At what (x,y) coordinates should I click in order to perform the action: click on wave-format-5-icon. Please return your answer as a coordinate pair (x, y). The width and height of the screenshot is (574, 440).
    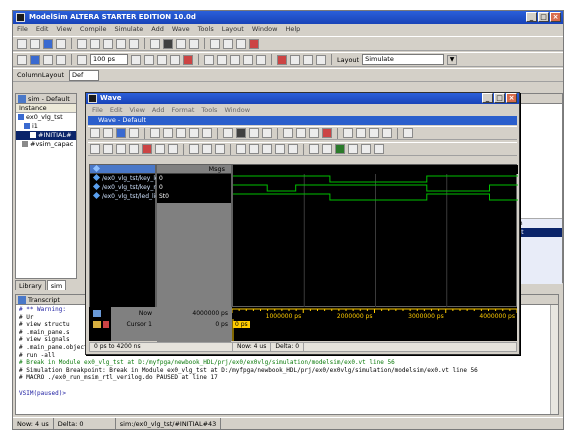
    Looking at the image, I should click on (366, 149).